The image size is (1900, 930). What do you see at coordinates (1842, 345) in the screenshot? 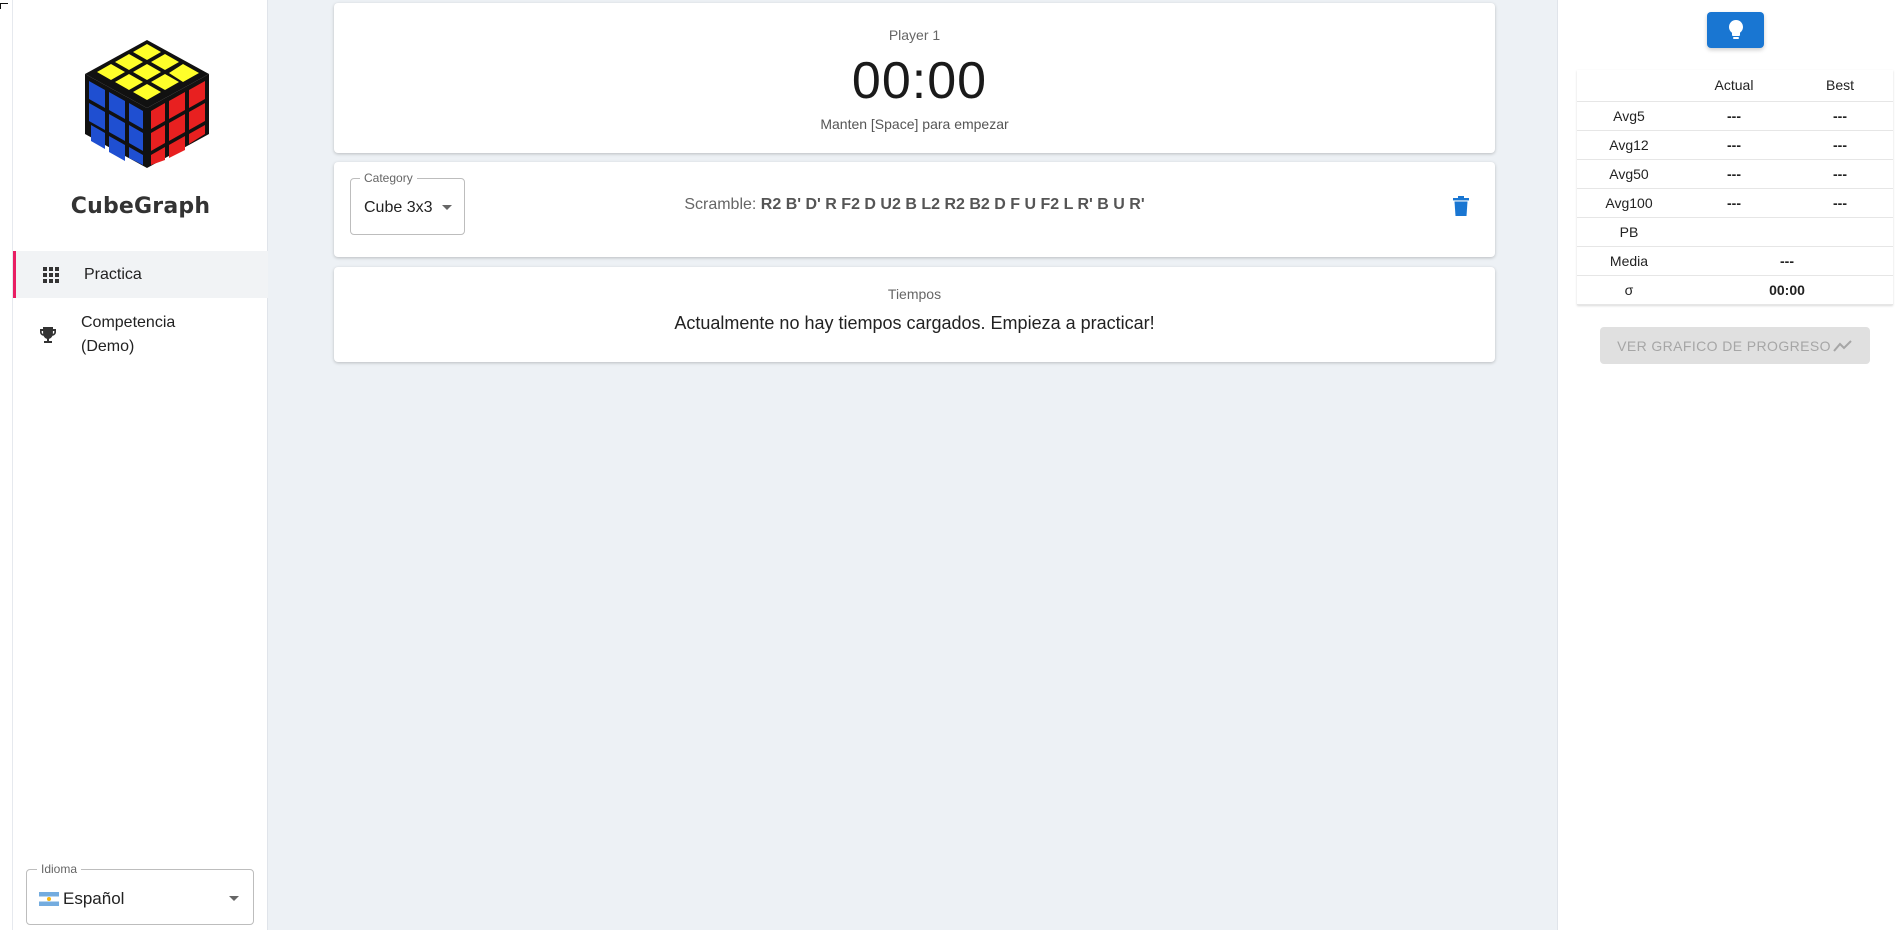
I see `trending-icon` at bounding box center [1842, 345].